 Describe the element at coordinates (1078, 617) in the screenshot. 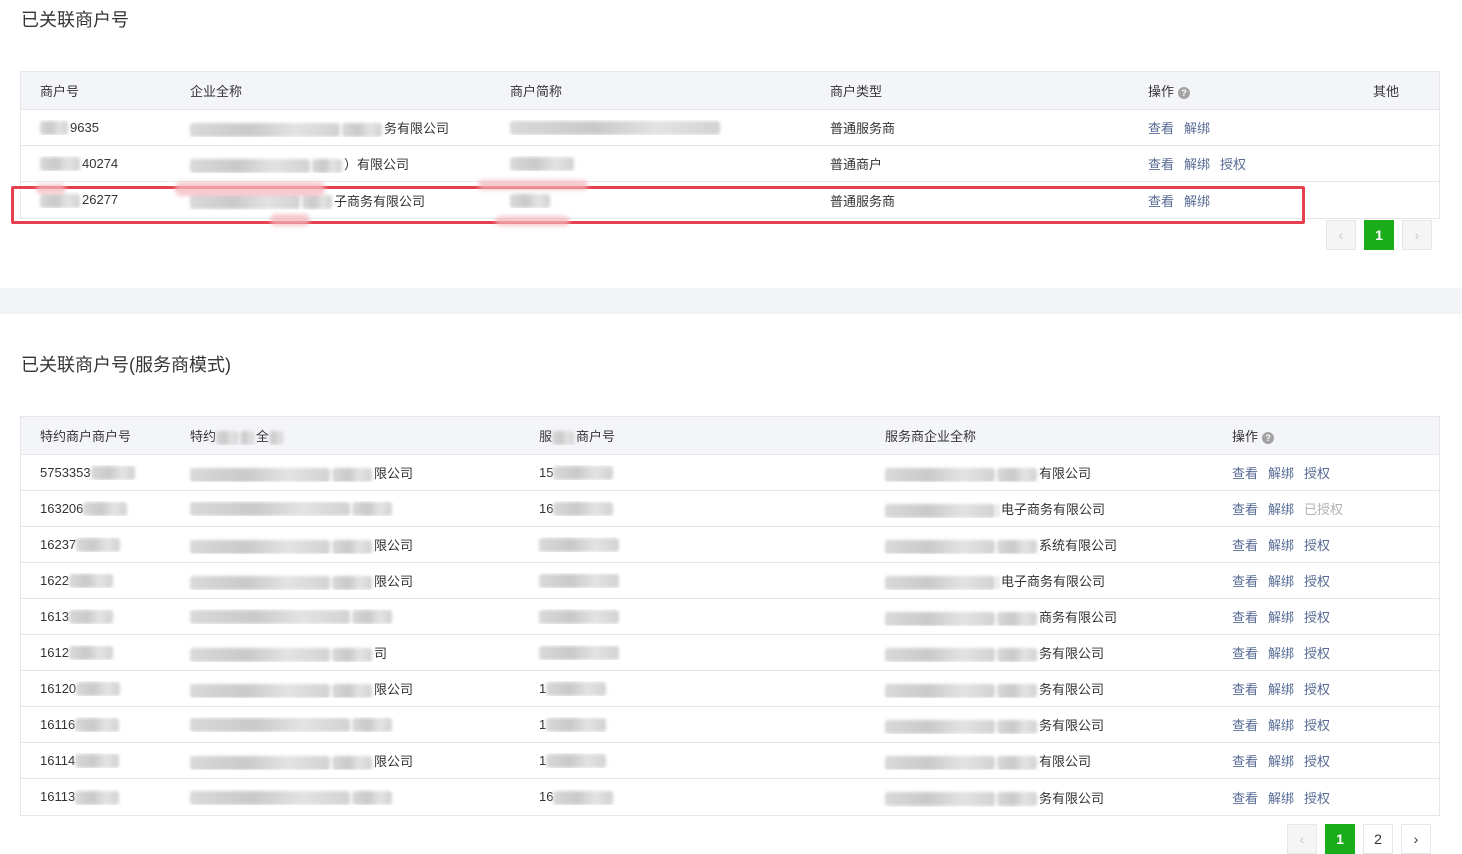

I see `sp-company-name-text: 商务有限公司` at that location.